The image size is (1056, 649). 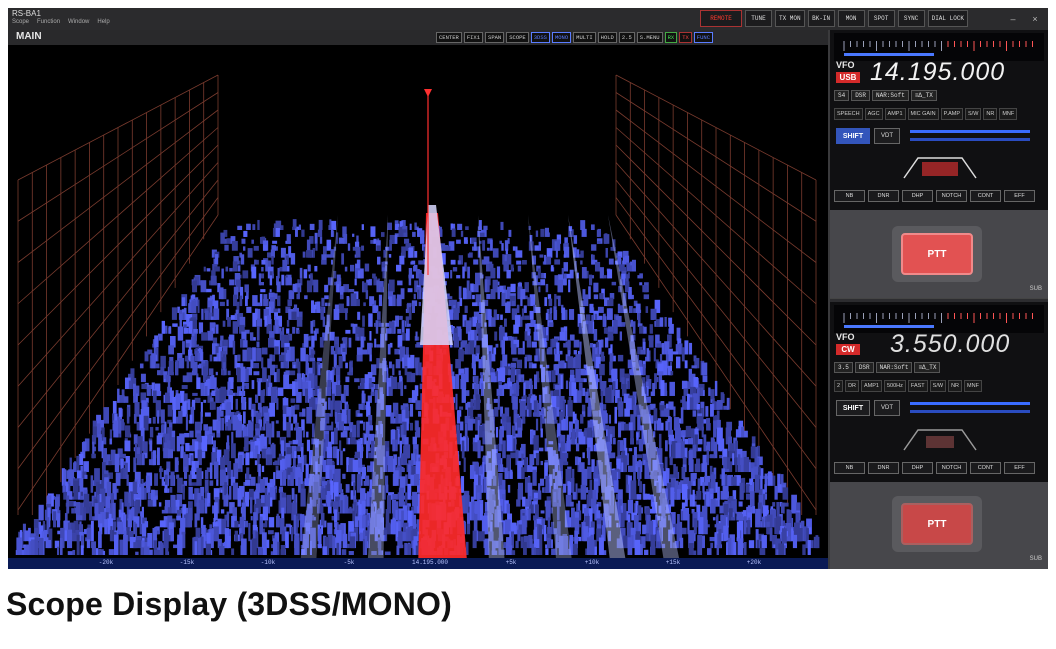 I want to click on sub-setting-4: FAST, so click(x=917, y=386).